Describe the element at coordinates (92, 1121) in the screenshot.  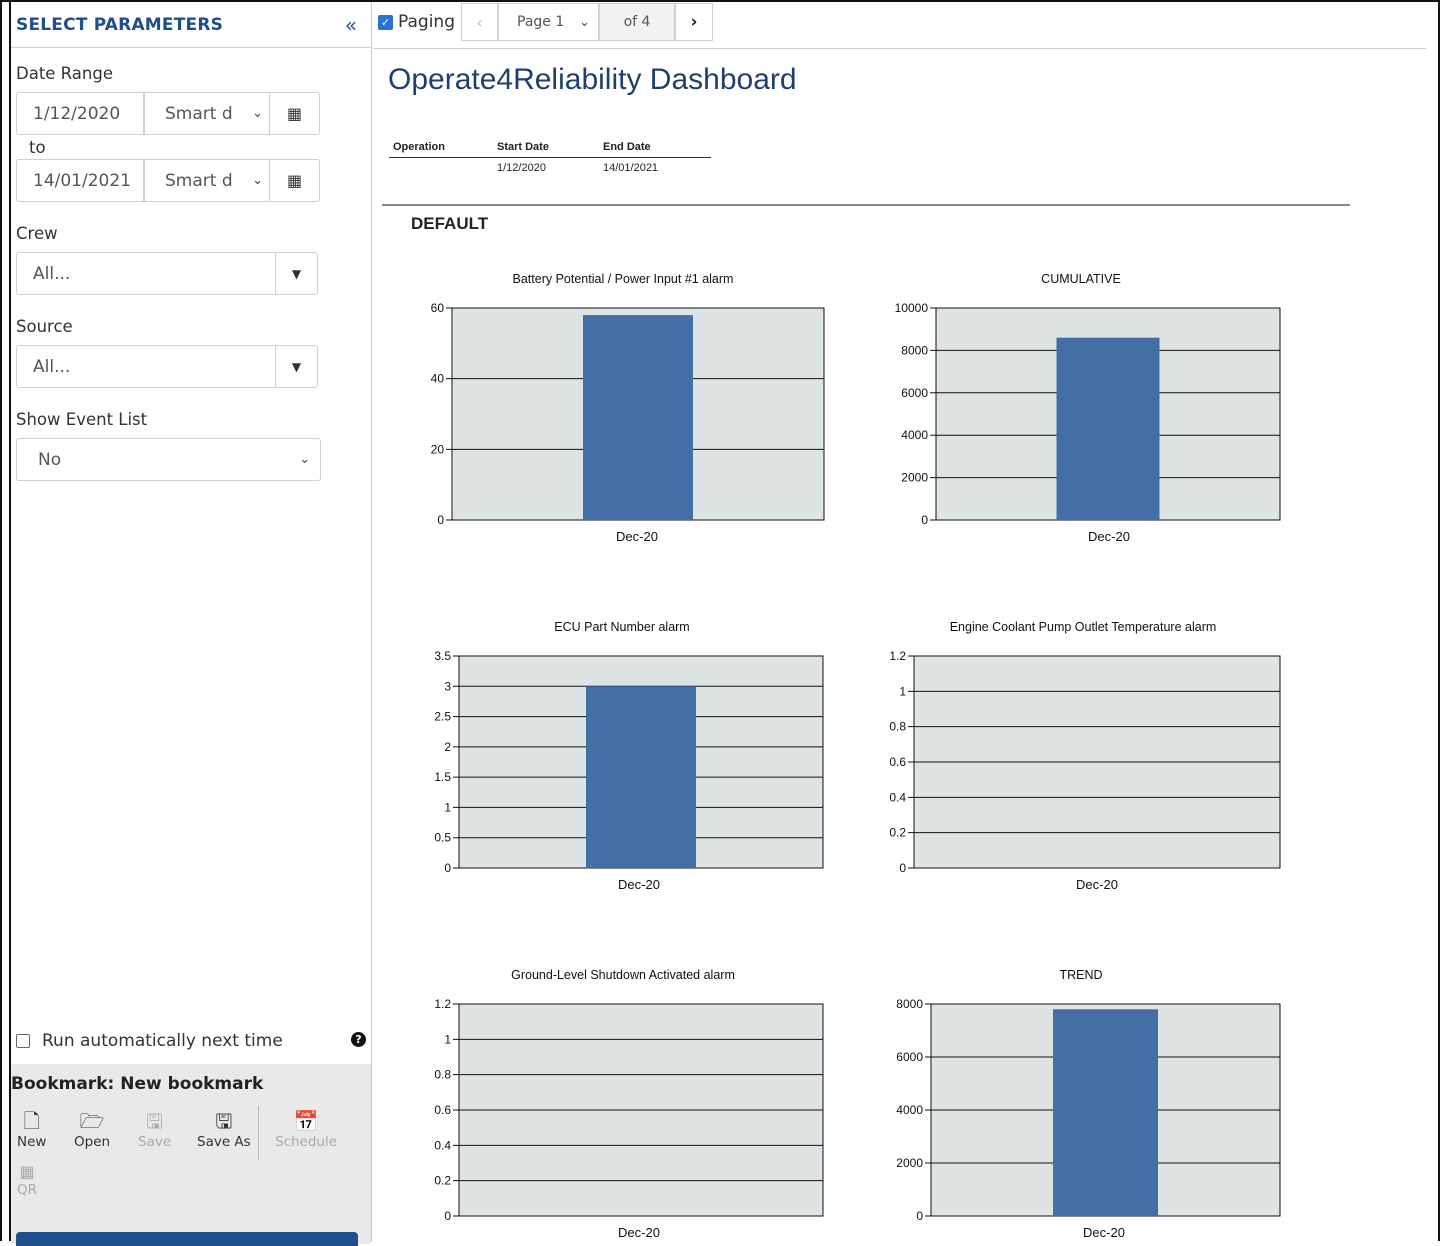
I see `folder-open-icon: 🗁` at that location.